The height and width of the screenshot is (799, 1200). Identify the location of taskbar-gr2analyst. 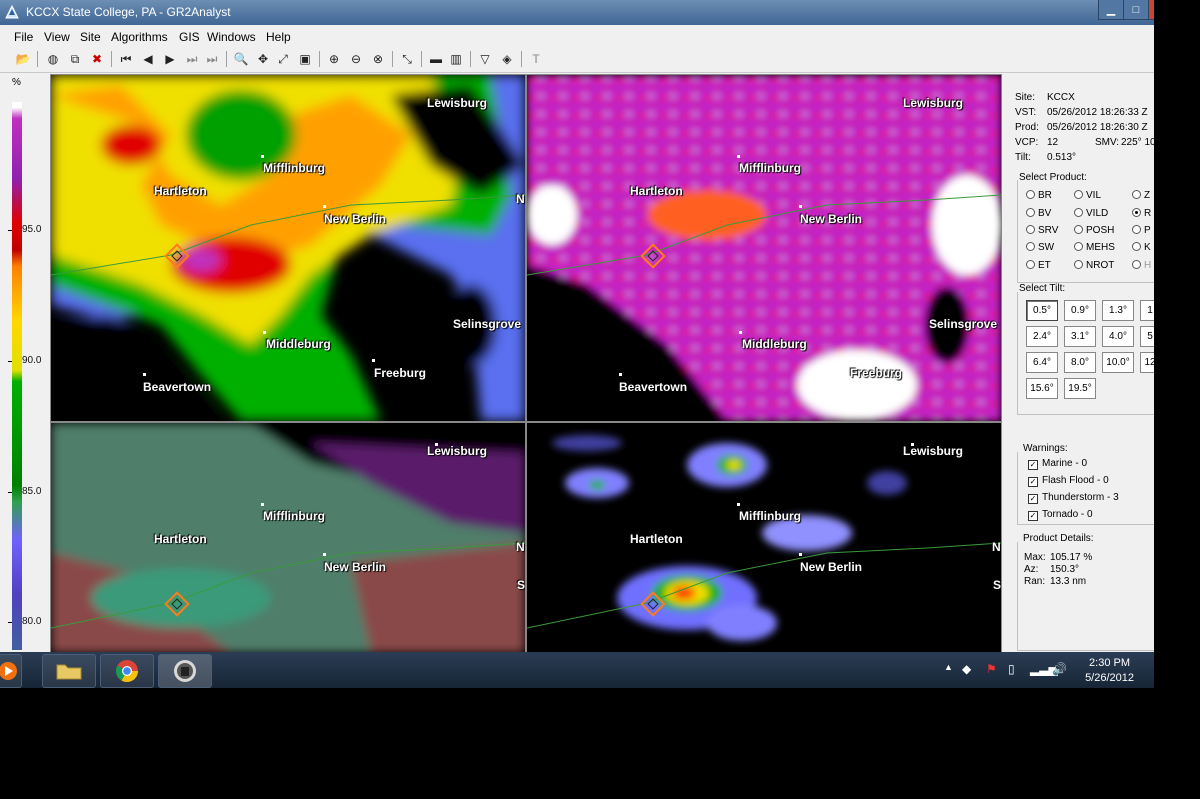
(185, 671).